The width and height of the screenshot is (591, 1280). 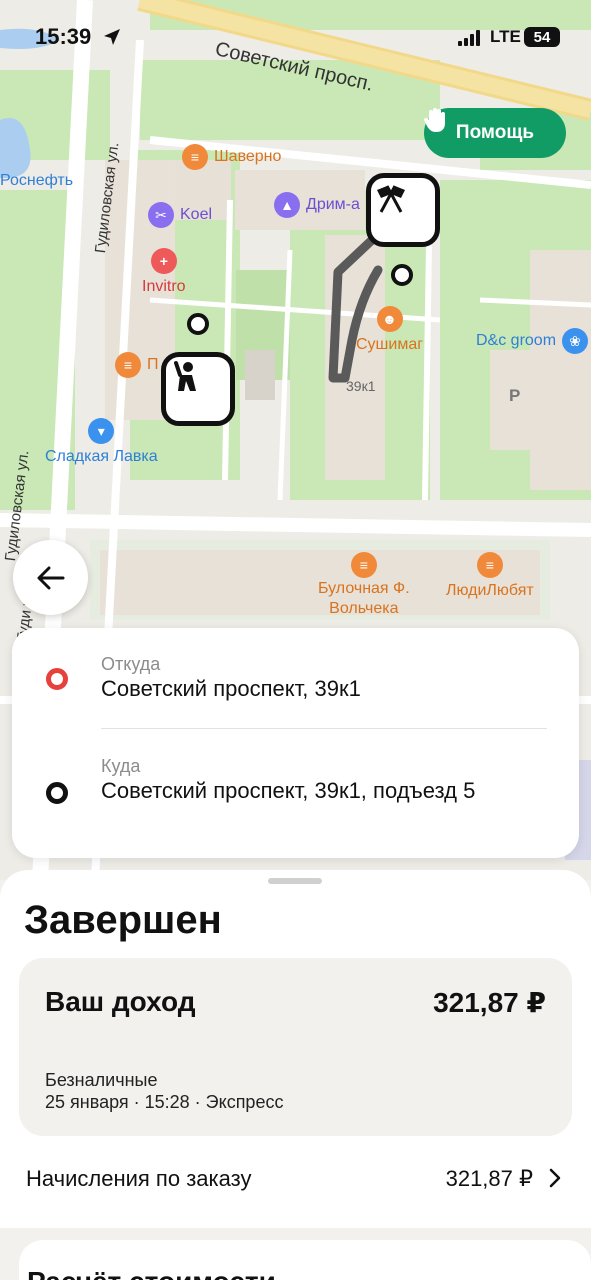 I want to click on parking-label: P, so click(x=515, y=395).